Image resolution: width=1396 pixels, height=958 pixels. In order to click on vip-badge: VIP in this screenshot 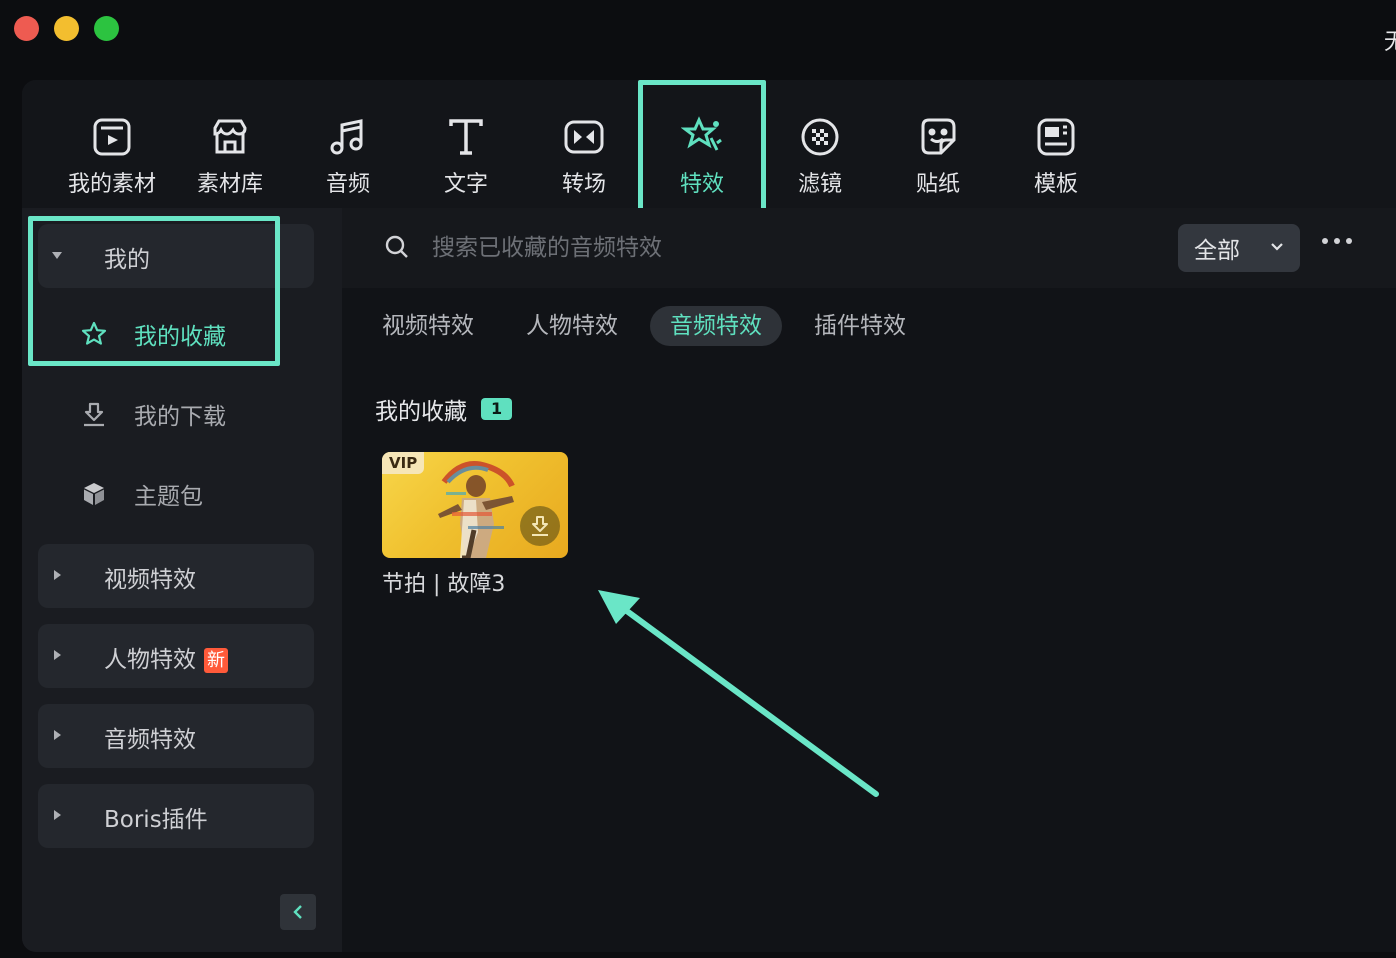, I will do `click(403, 463)`.